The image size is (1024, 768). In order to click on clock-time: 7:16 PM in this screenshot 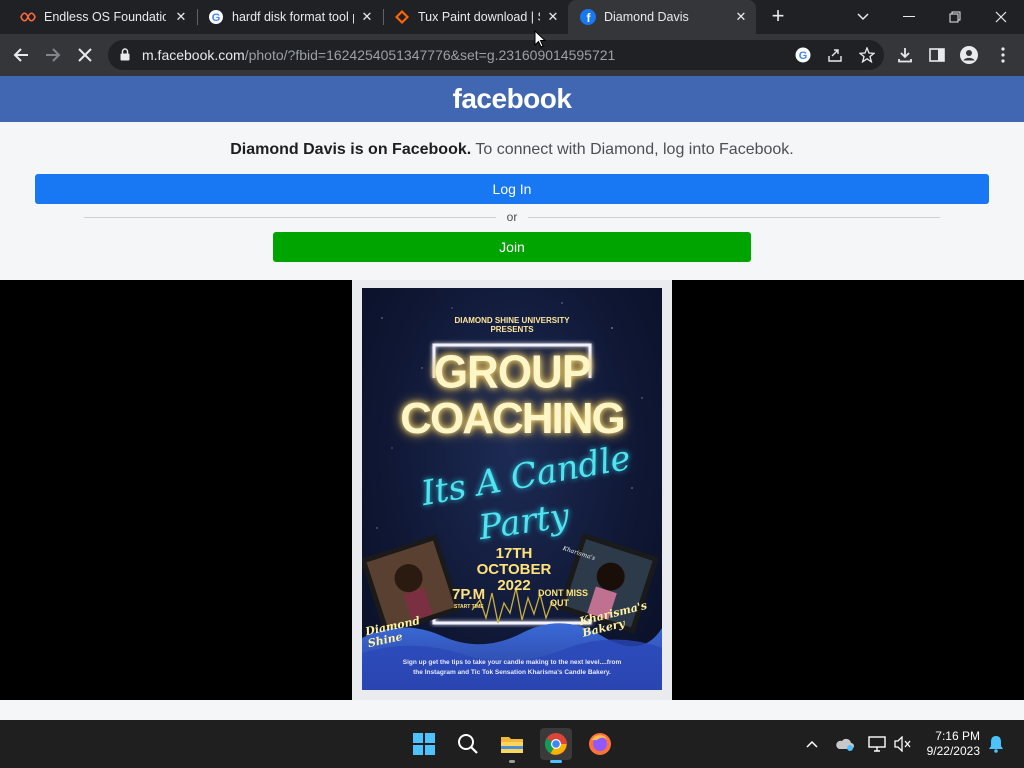, I will do `click(957, 736)`.